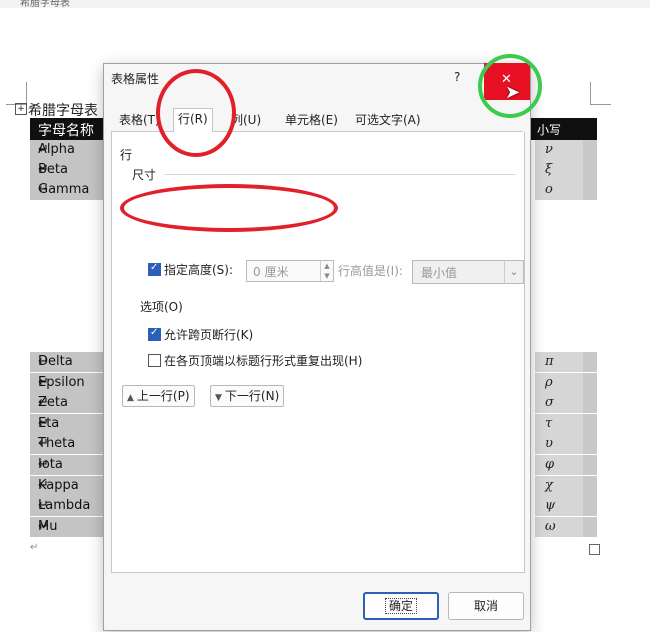  What do you see at coordinates (559, 362) in the screenshot?
I see `symbol-cell: π` at bounding box center [559, 362].